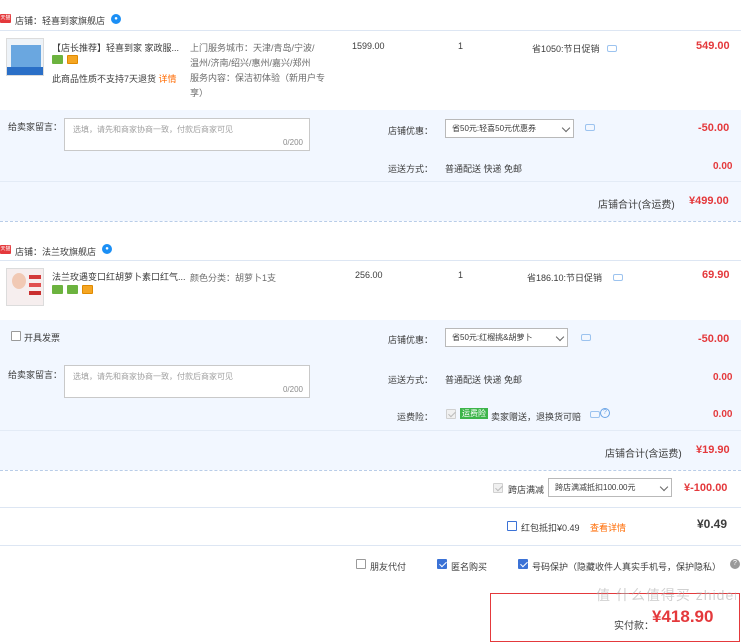  I want to click on insurance-text: 卖家赠送，退换货可赔, so click(536, 417).